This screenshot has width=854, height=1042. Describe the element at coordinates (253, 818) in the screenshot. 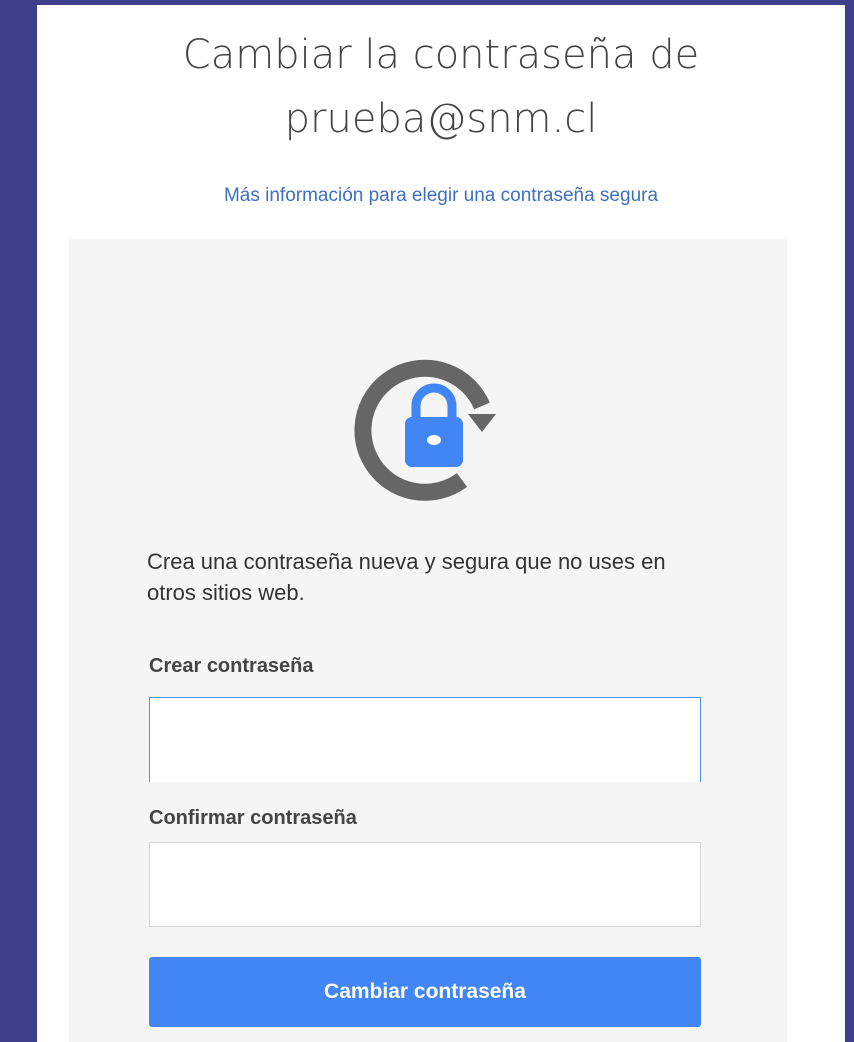

I see `confirm-password-label: Confirmar contraseña` at that location.